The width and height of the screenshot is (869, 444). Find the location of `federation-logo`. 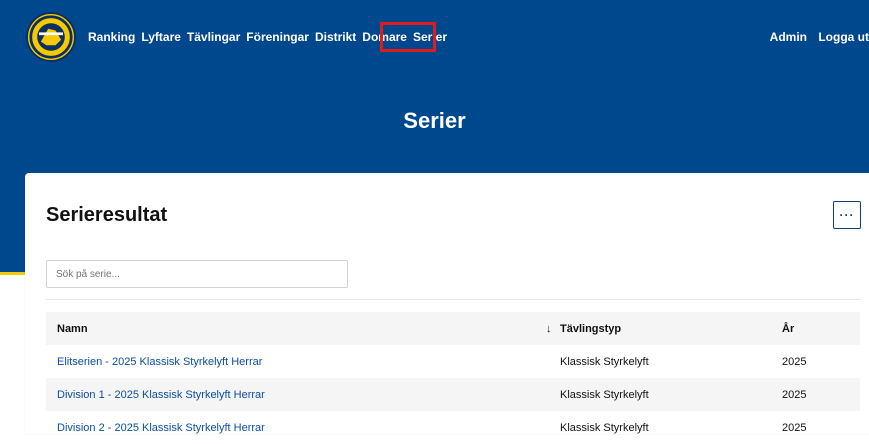

federation-logo is located at coordinates (51, 37).